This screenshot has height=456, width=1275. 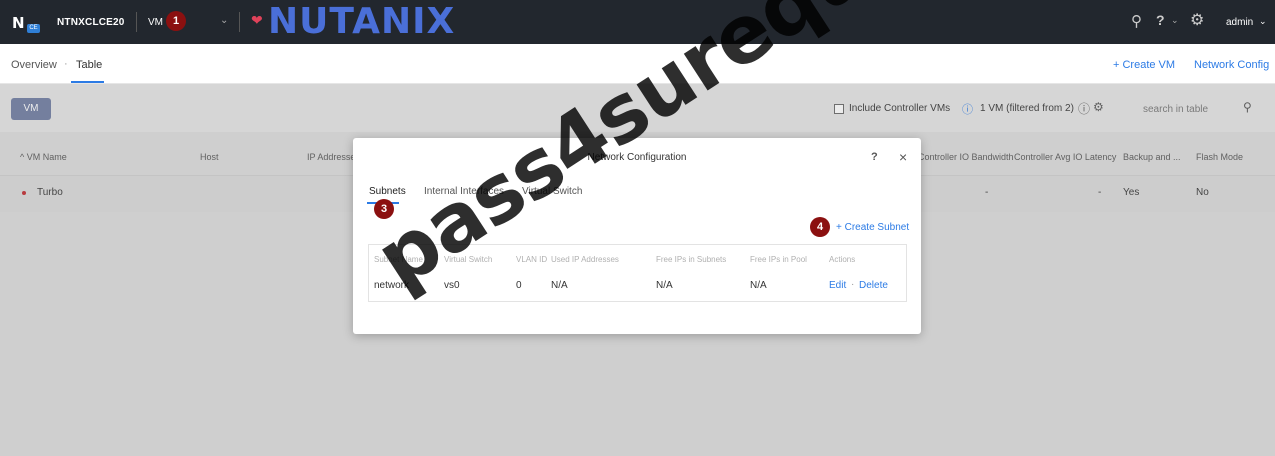 What do you see at coordinates (820, 227) in the screenshot?
I see `step-badge-4: 4` at bounding box center [820, 227].